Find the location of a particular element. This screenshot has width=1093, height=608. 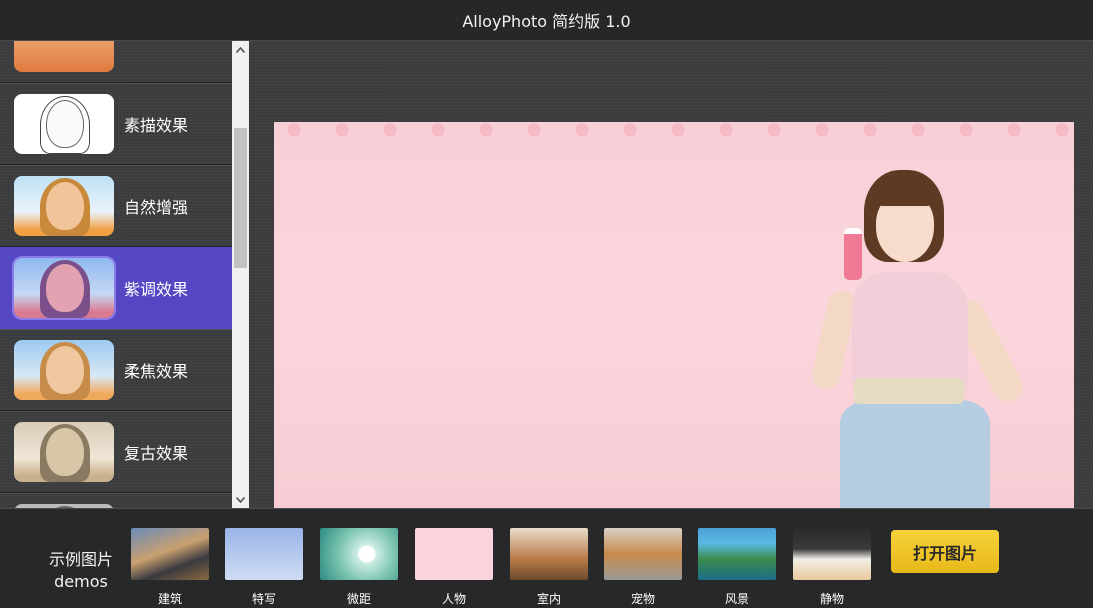

demo-item-macro: 微距 is located at coordinates (359, 567).